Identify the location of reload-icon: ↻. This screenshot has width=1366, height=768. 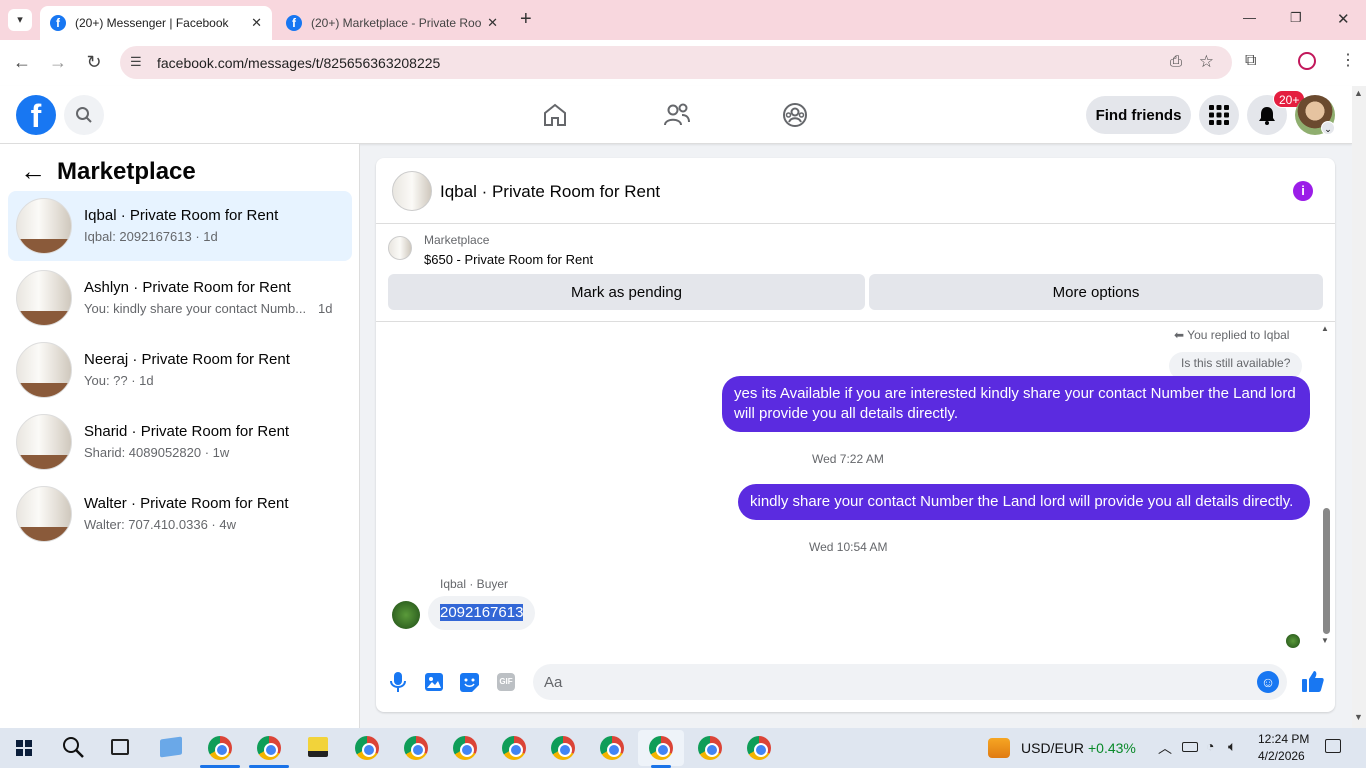
(94, 62).